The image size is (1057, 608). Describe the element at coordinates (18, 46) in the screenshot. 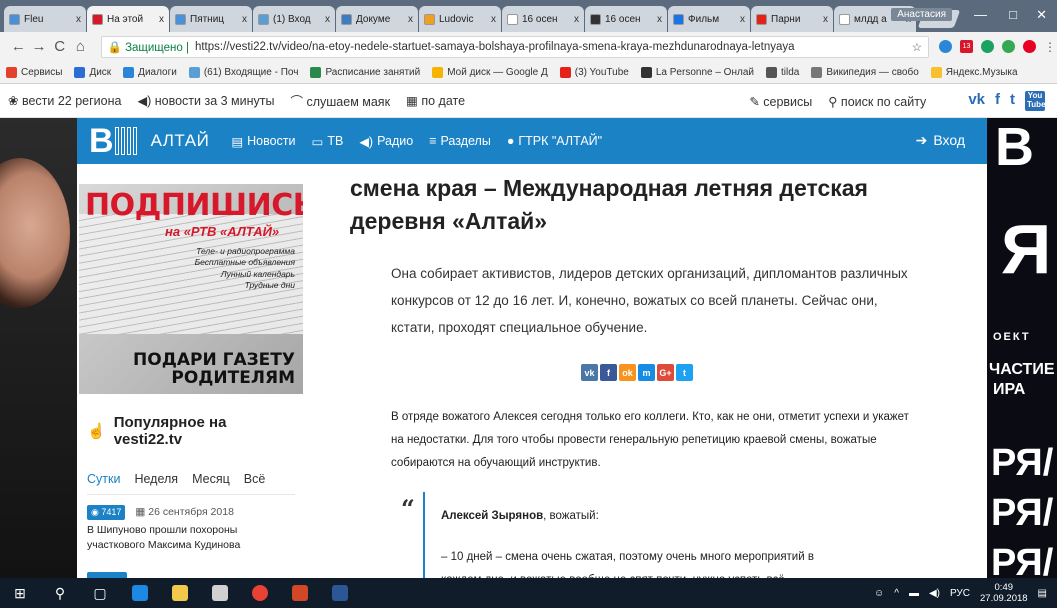

I see `back-button: ←` at that location.